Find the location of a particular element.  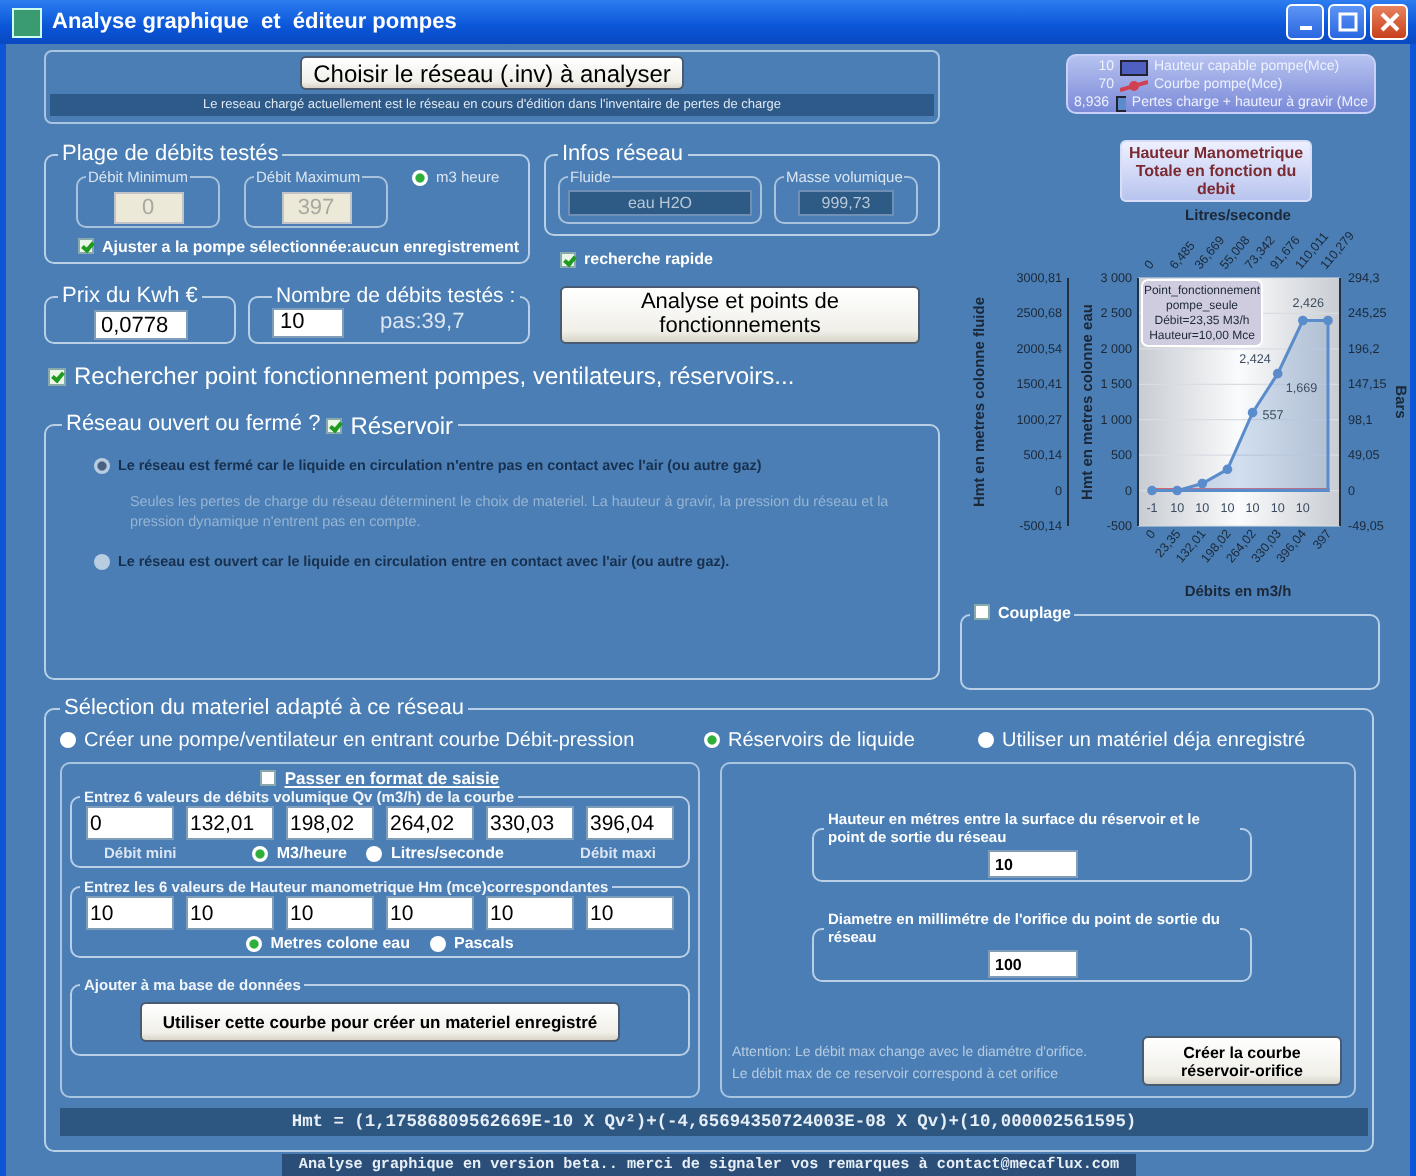

height-field: 10 is located at coordinates (1032, 864).